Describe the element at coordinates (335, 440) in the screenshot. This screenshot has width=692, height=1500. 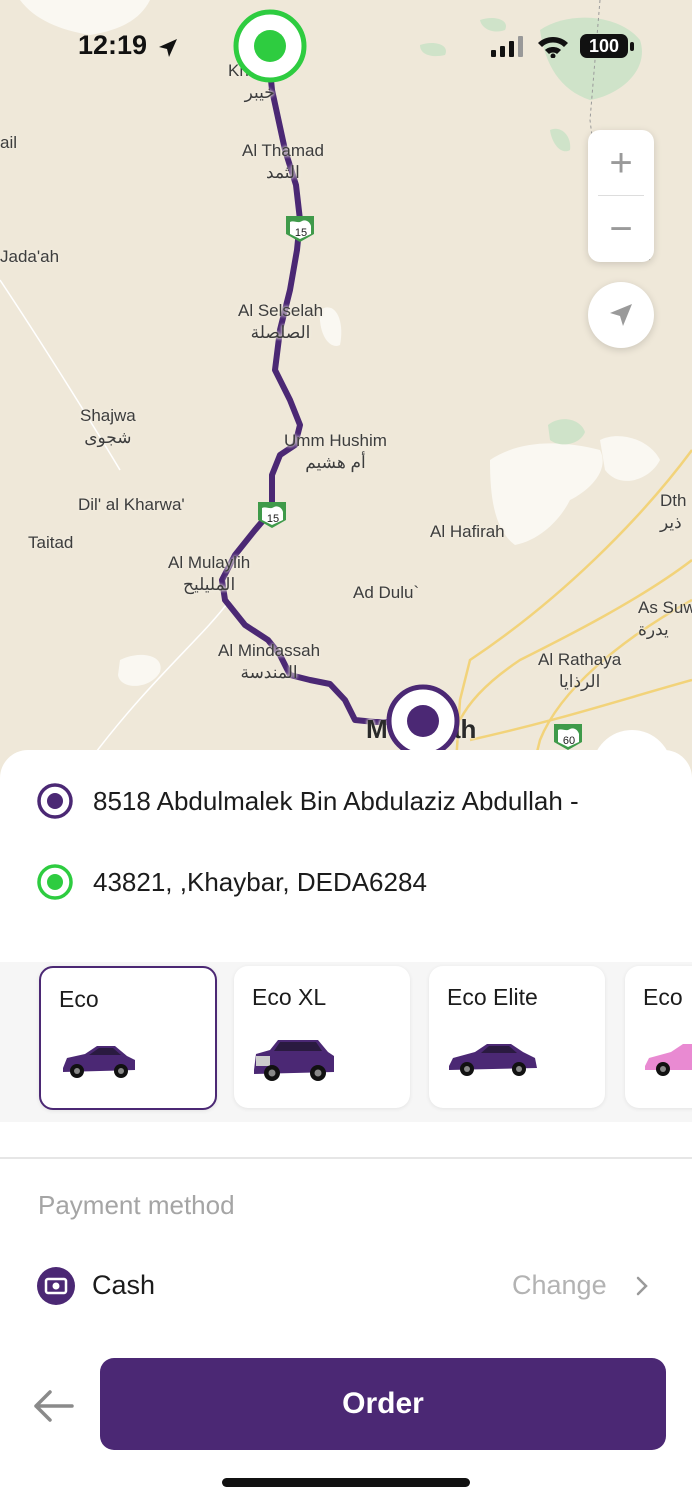
I see `place-en: Umm Hushim` at that location.